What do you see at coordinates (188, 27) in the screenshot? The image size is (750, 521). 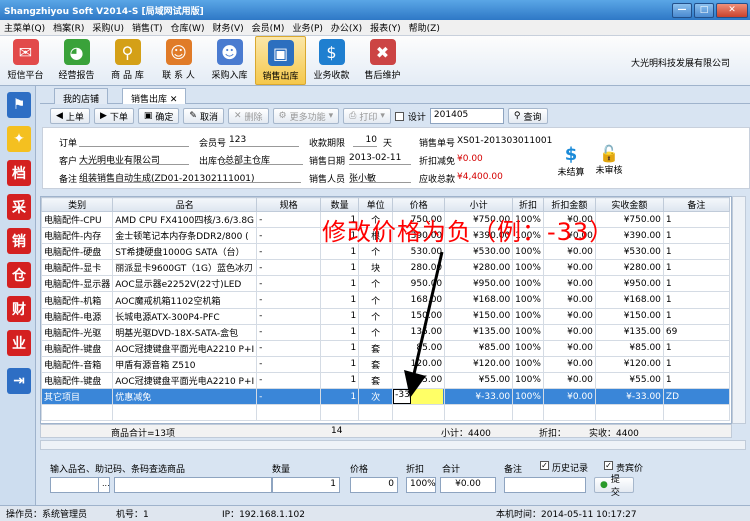 I see `menu-warehouse: 仓库(W)` at bounding box center [188, 27].